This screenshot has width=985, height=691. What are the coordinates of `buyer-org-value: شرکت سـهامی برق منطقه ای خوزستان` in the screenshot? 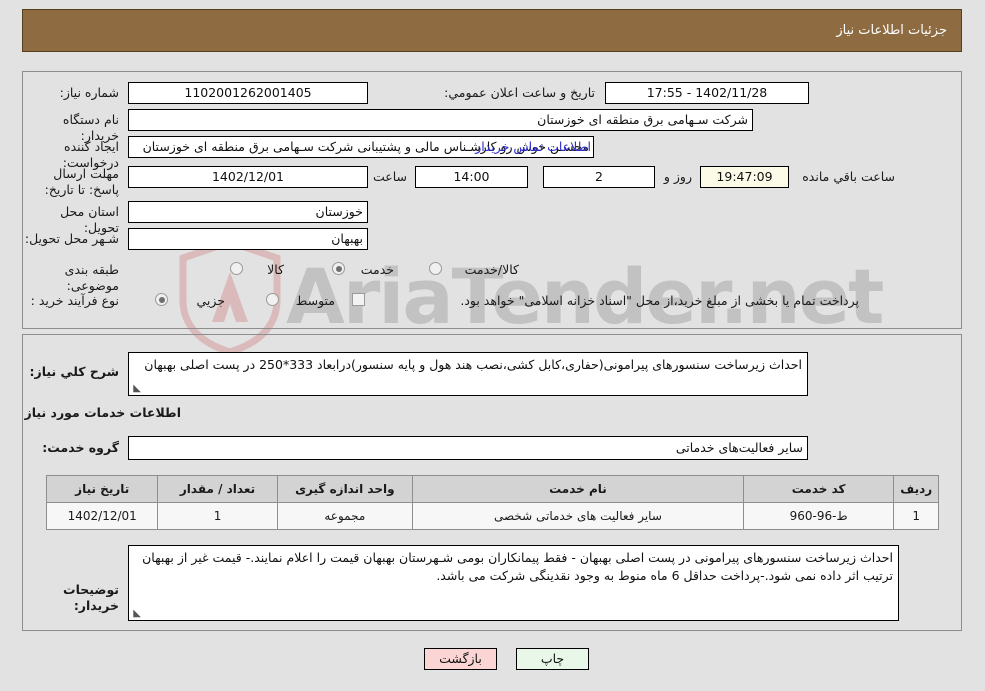 It's located at (440, 120).